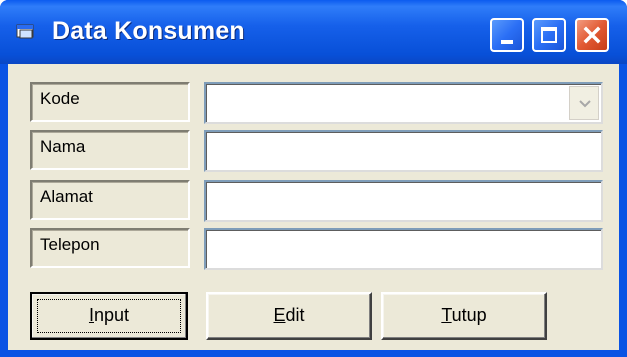  I want to click on window-title: Data Konsumen, so click(148, 31).